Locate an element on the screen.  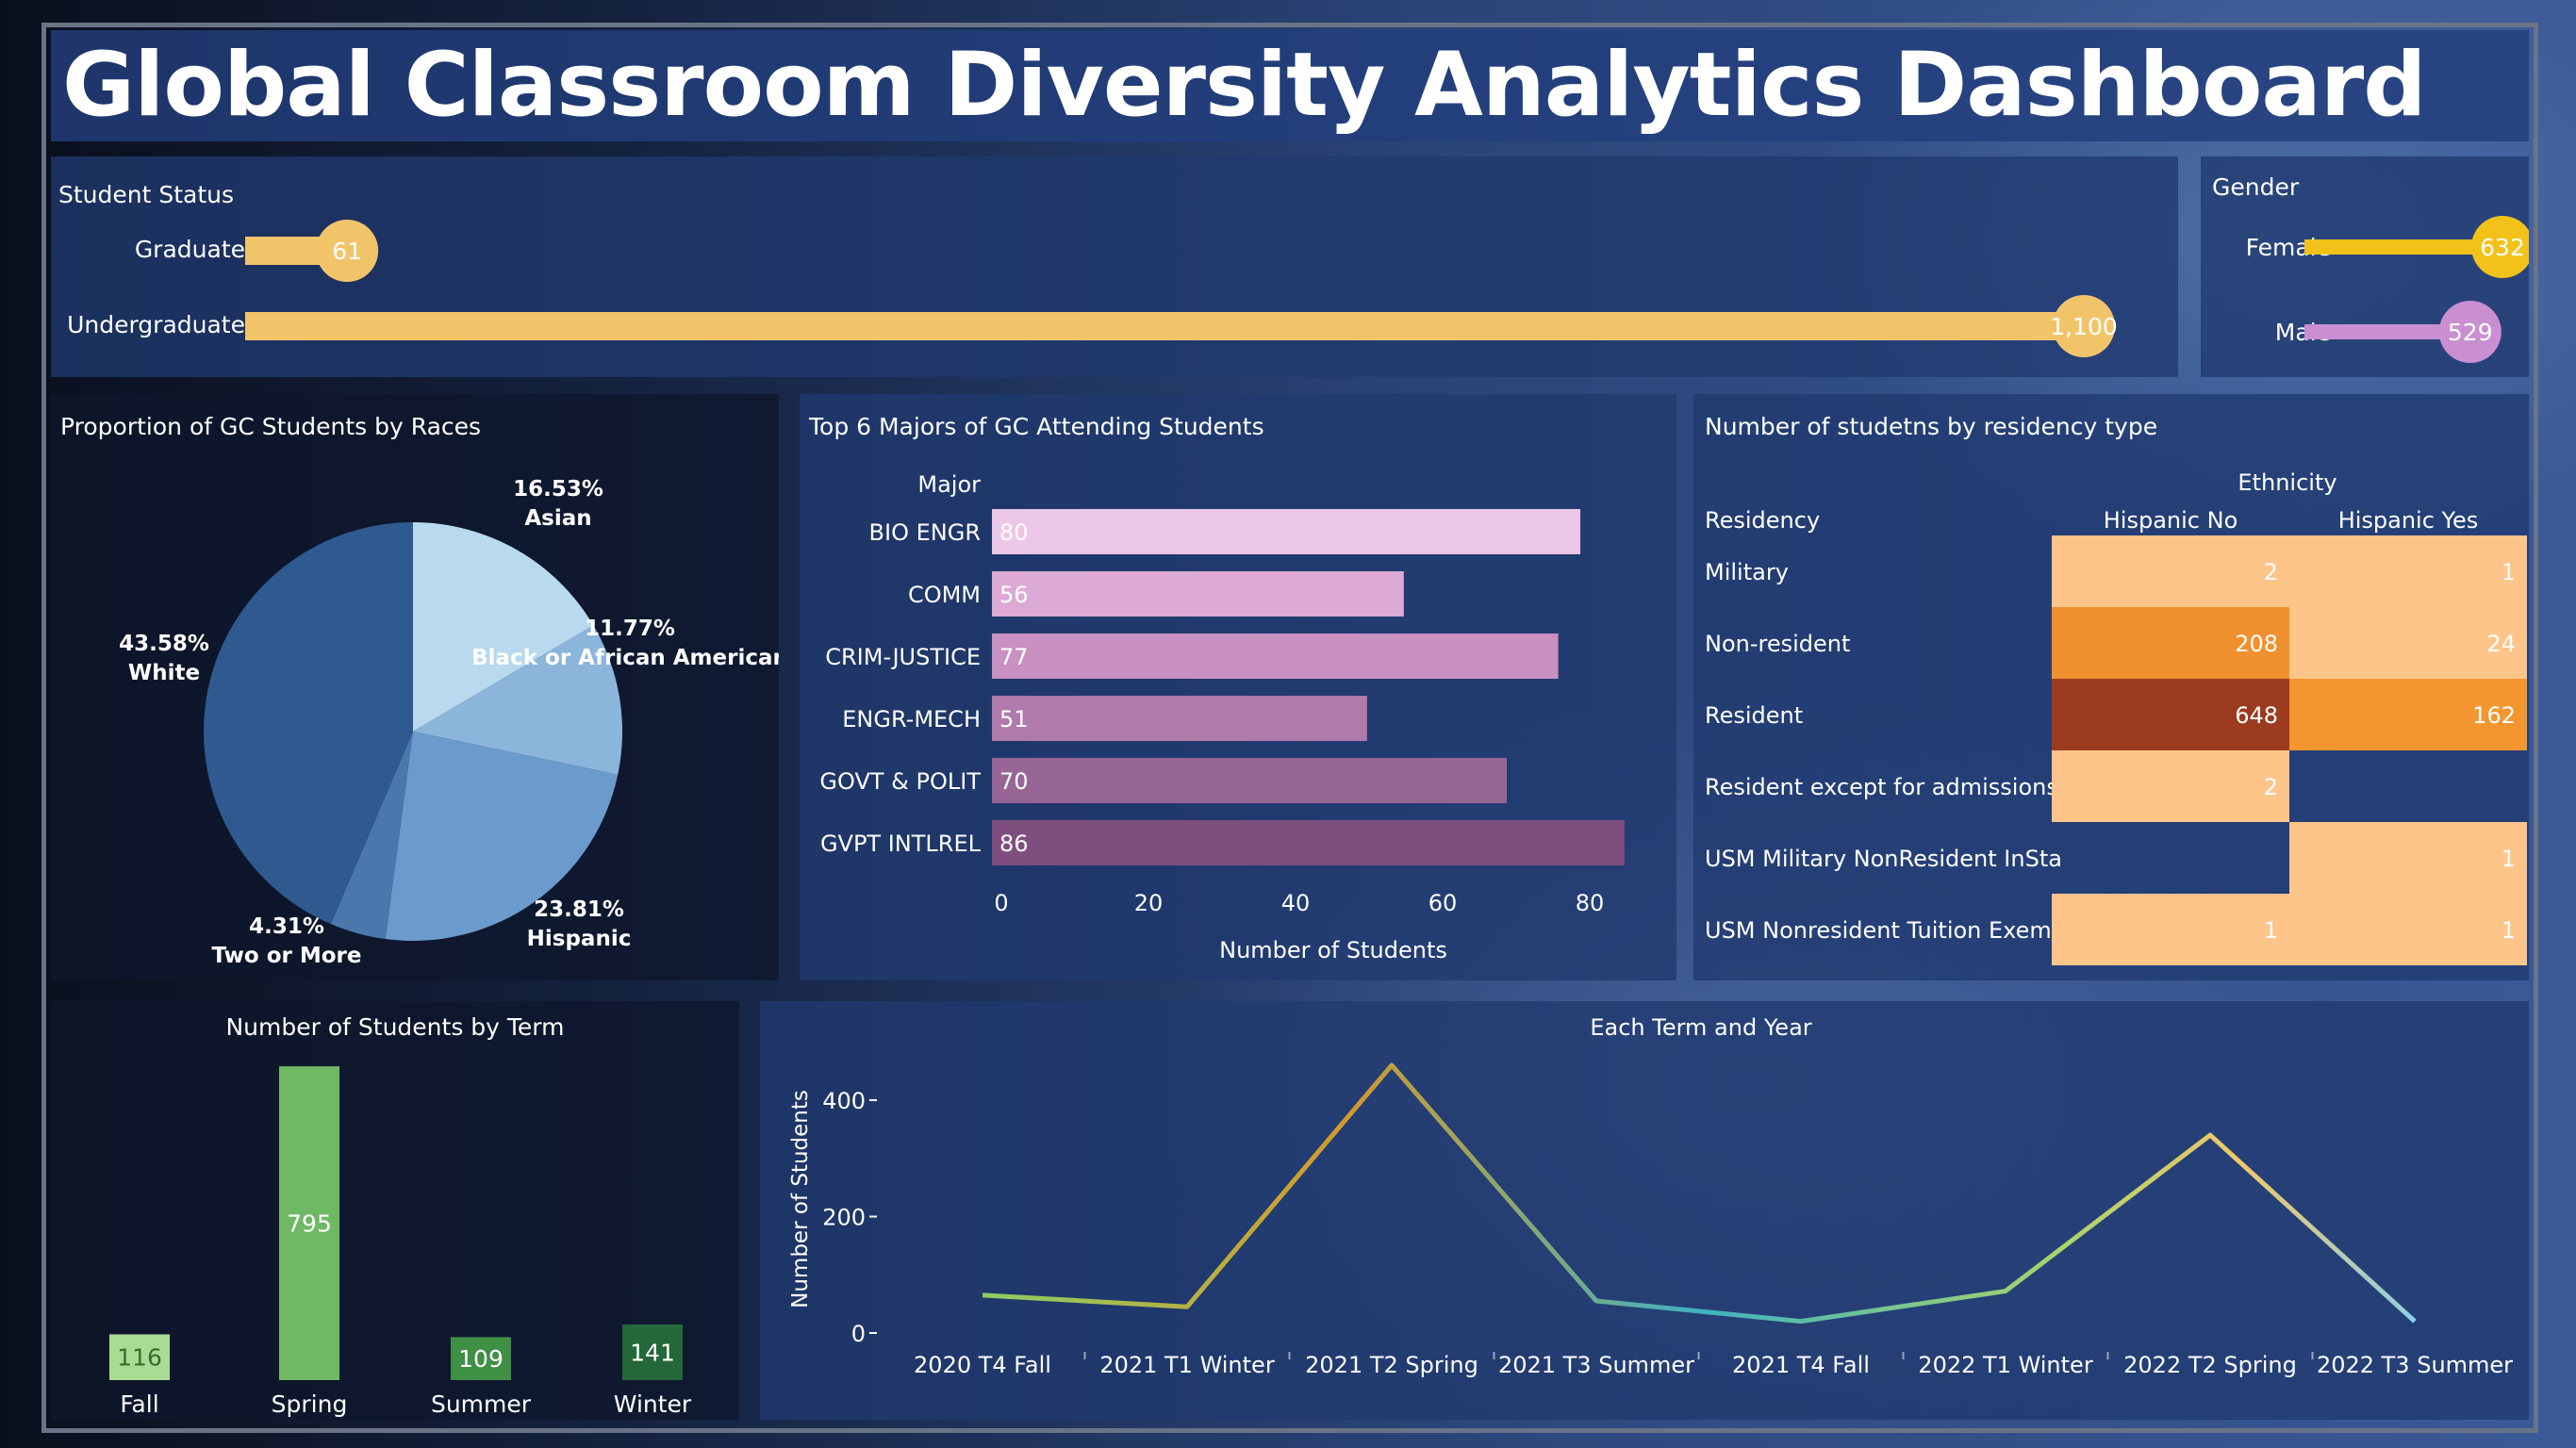
pie-name-3: Two or More is located at coordinates (286, 956).